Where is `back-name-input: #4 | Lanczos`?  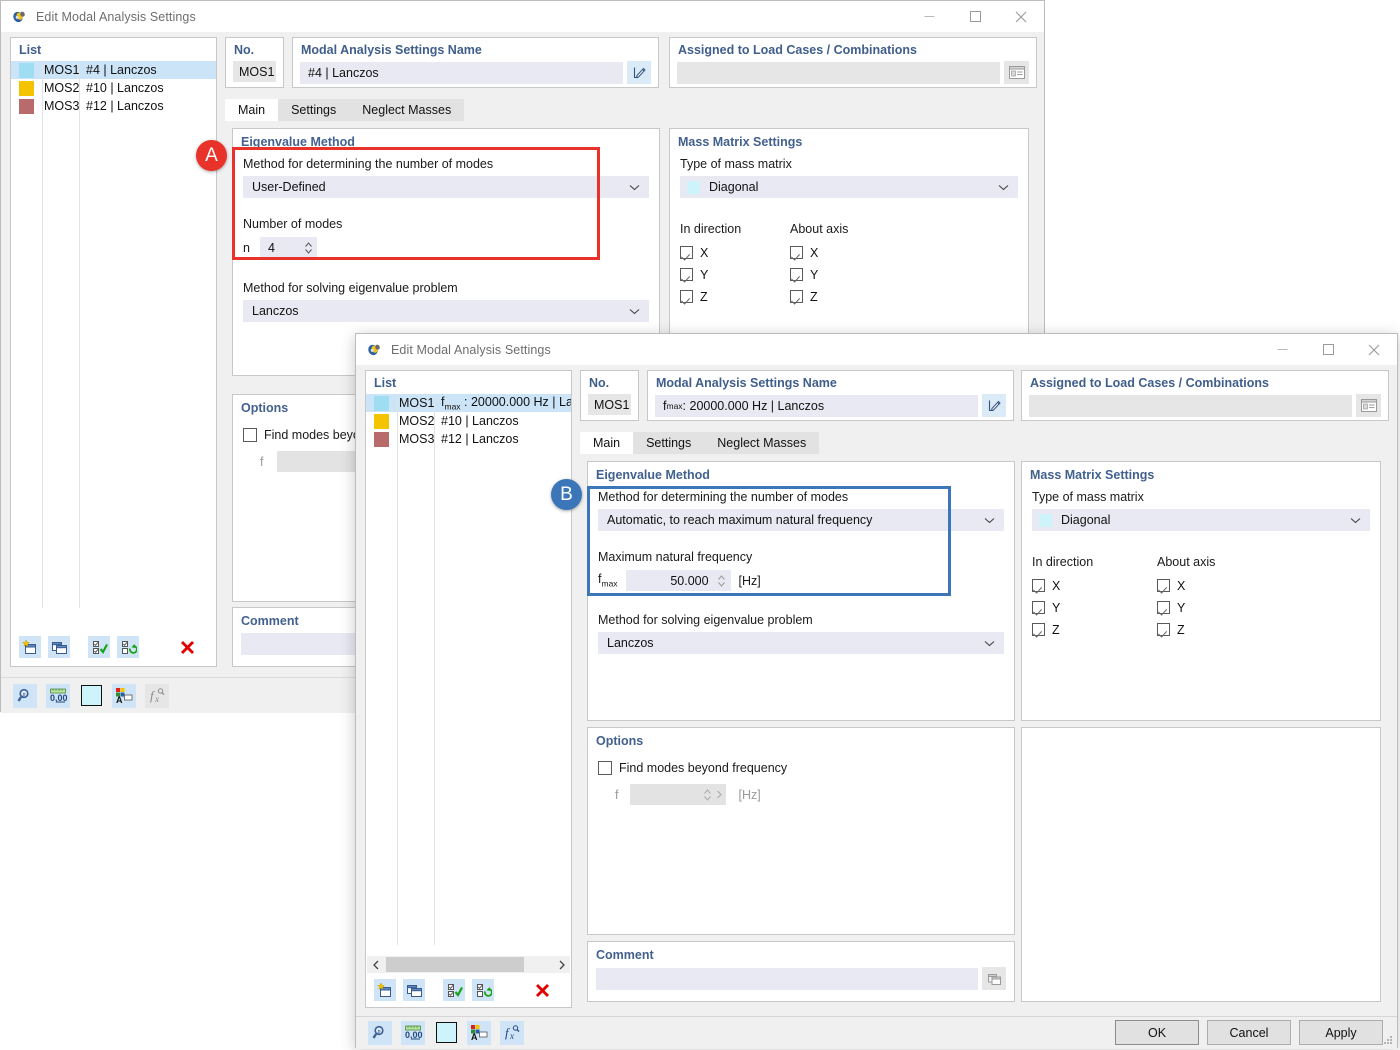
back-name-input: #4 | Lanczos is located at coordinates (461, 72).